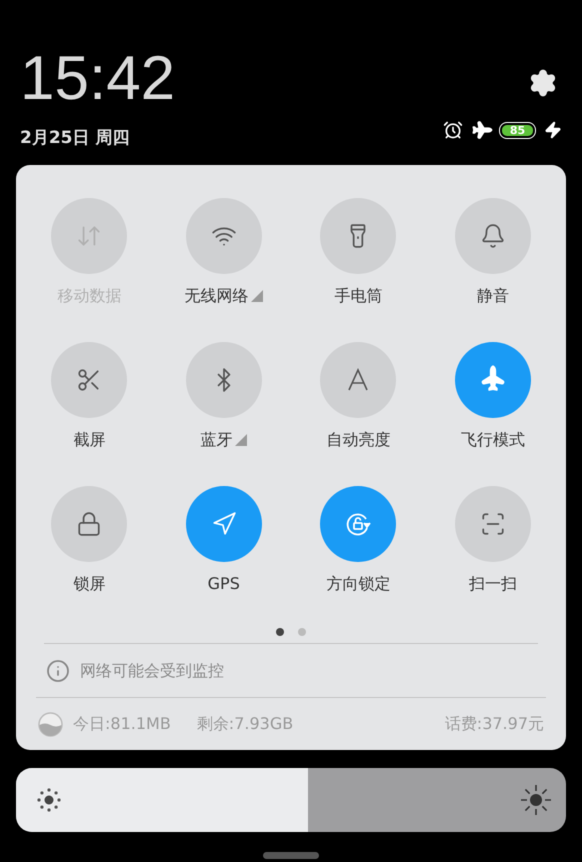  I want to click on toggle-label: 扫一扫, so click(492, 584).